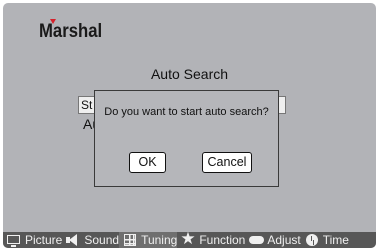 Image resolution: width=379 pixels, height=251 pixels. Describe the element at coordinates (159, 240) in the screenshot. I see `menu-tab-label: Tuning` at that location.